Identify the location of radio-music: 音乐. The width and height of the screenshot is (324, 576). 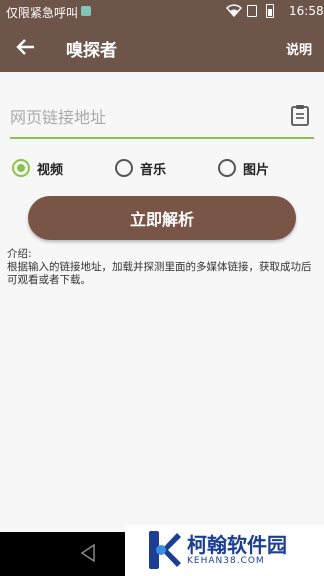
(140, 168).